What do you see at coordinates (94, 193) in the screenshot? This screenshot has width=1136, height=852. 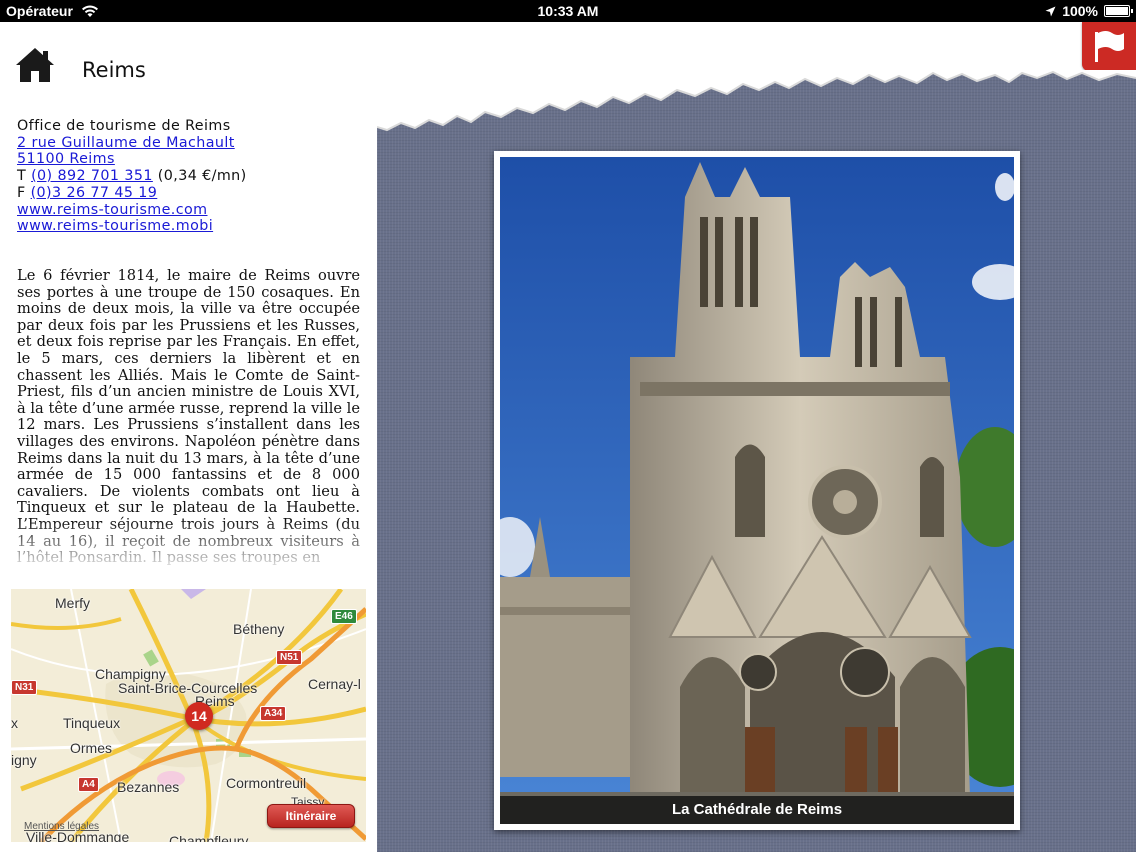 I see `fax-link: (0)3 26 77 45 19` at bounding box center [94, 193].